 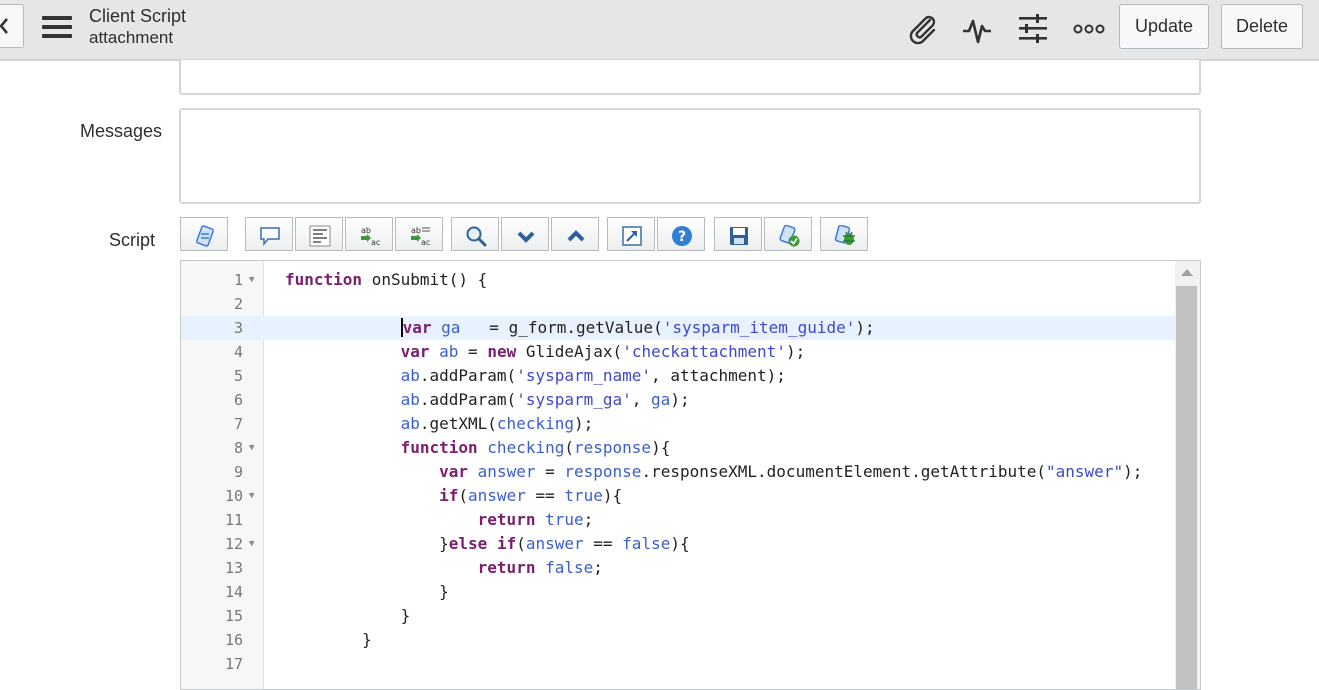 I want to click on back-icon, so click(x=4, y=26).